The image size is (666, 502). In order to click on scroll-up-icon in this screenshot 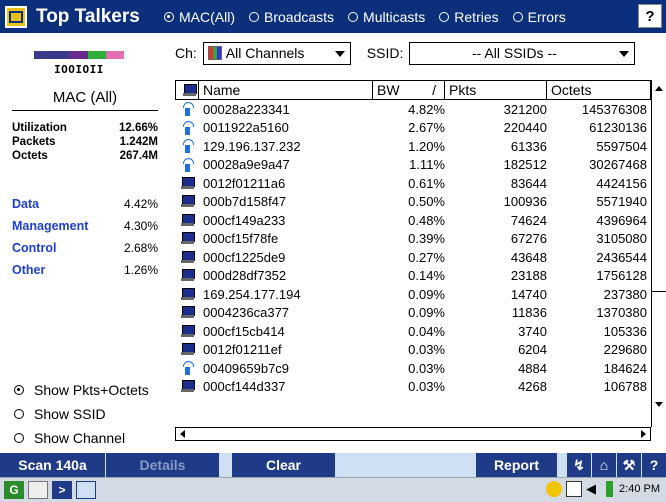, I will do `click(659, 88)`.